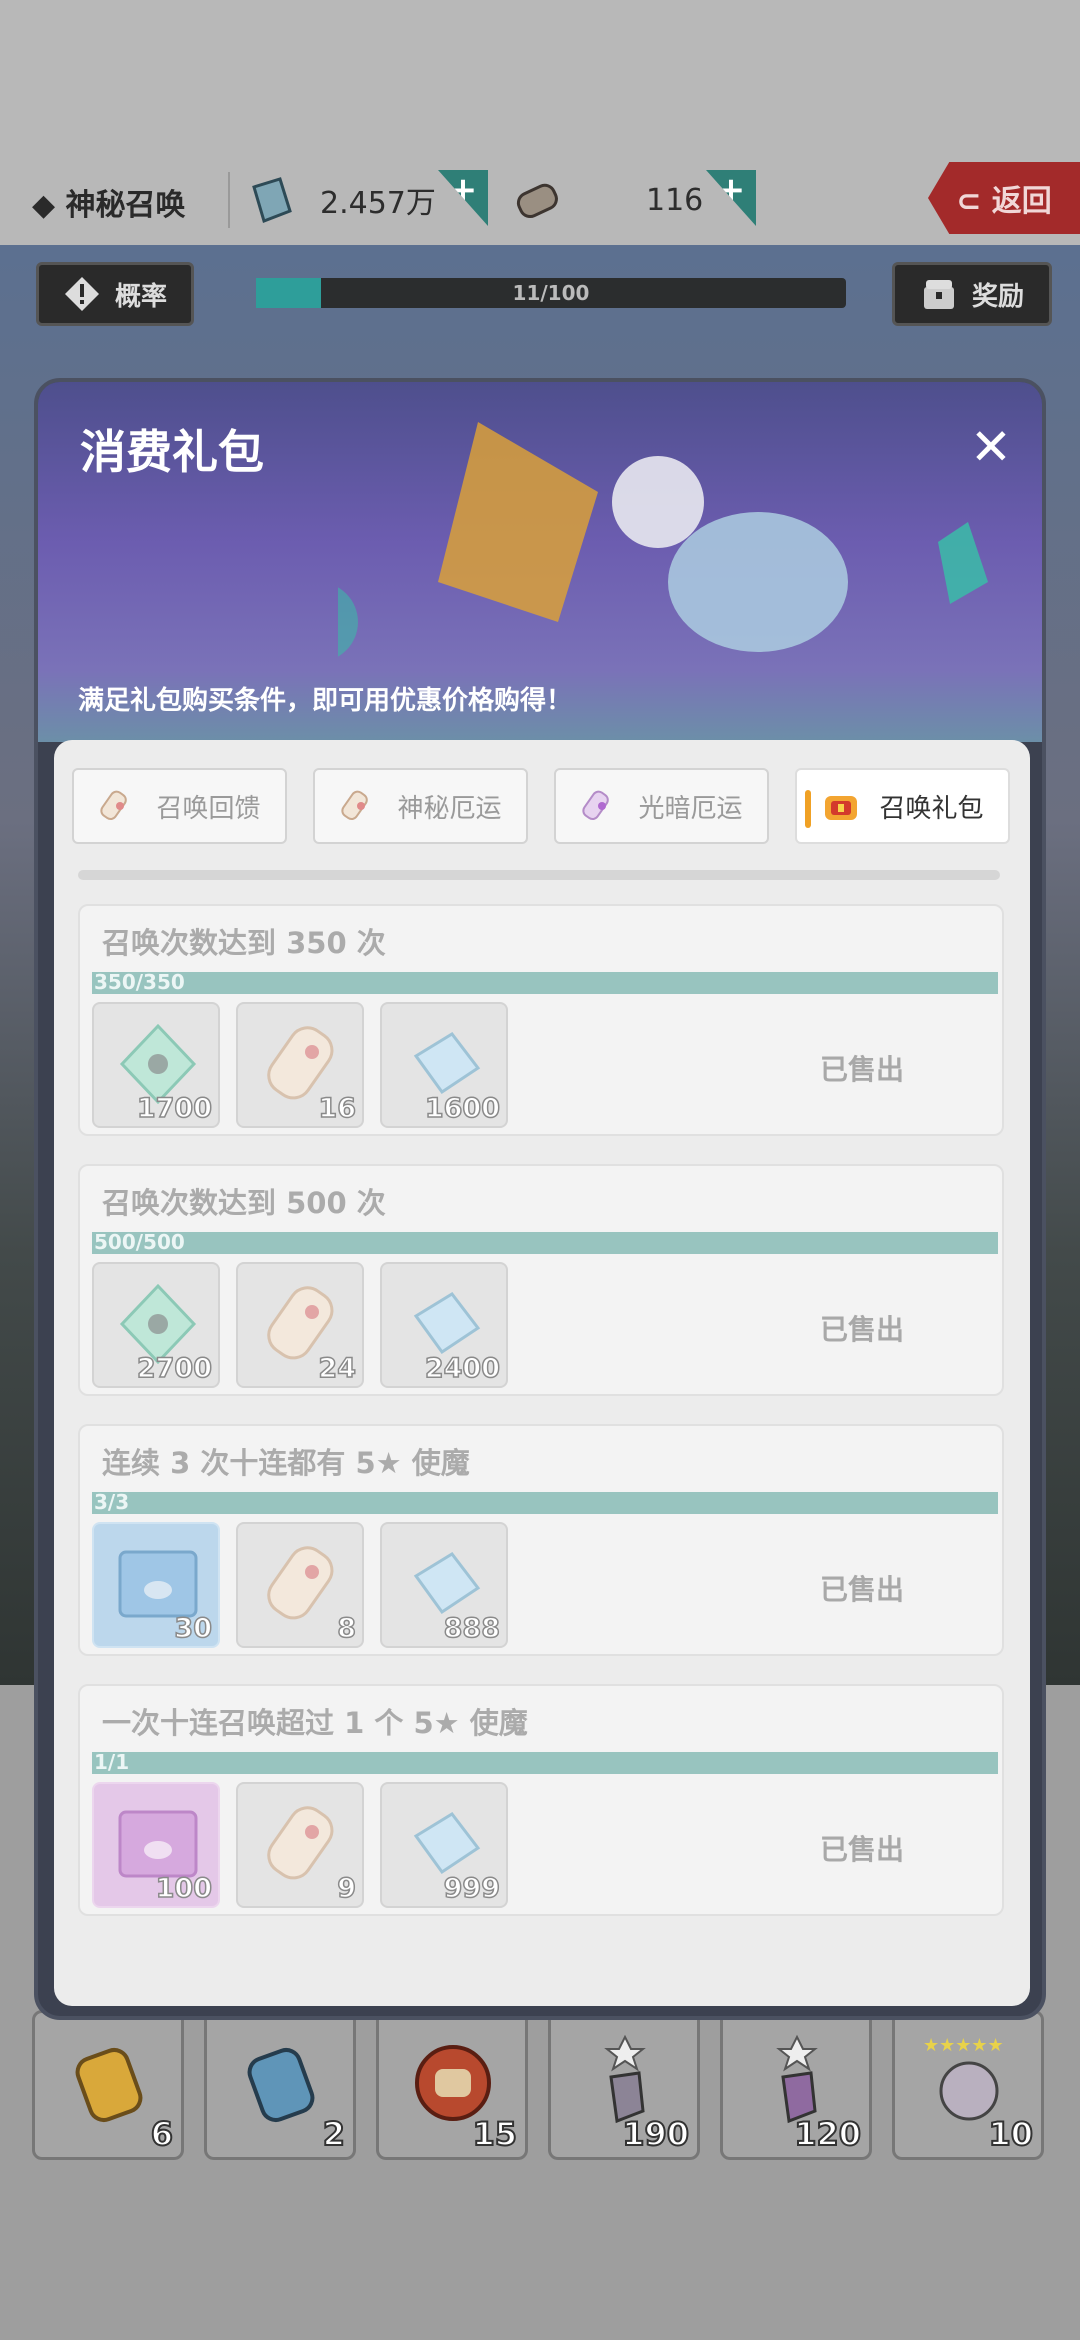 Image resolution: width=1080 pixels, height=2340 pixels. Describe the element at coordinates (540, 562) in the screenshot. I see `modal-header: 消费礼包 ✕ 满足礼包购买条件，即可用优惠价格购得！` at that location.